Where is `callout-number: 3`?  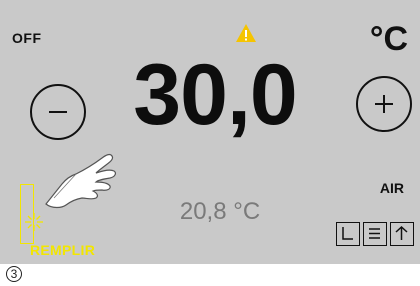 callout-number: 3 is located at coordinates (14, 274).